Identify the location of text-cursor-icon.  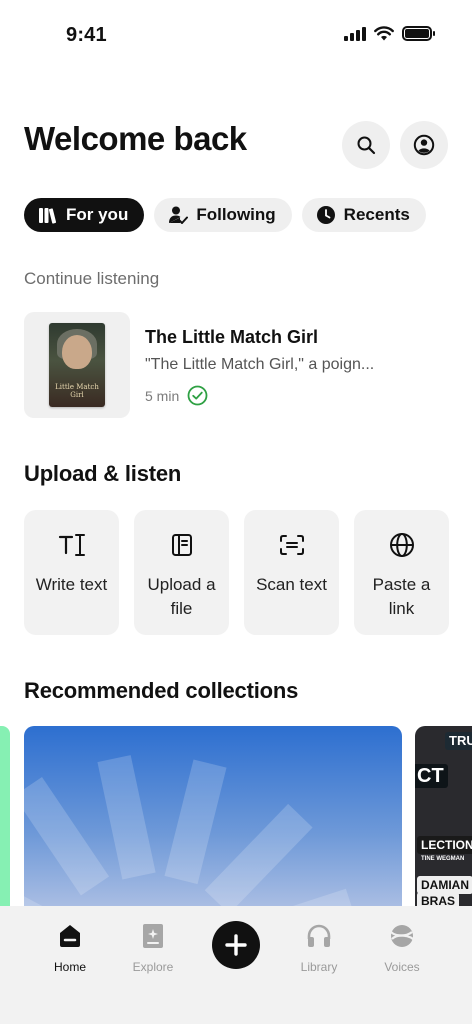
(71, 545).